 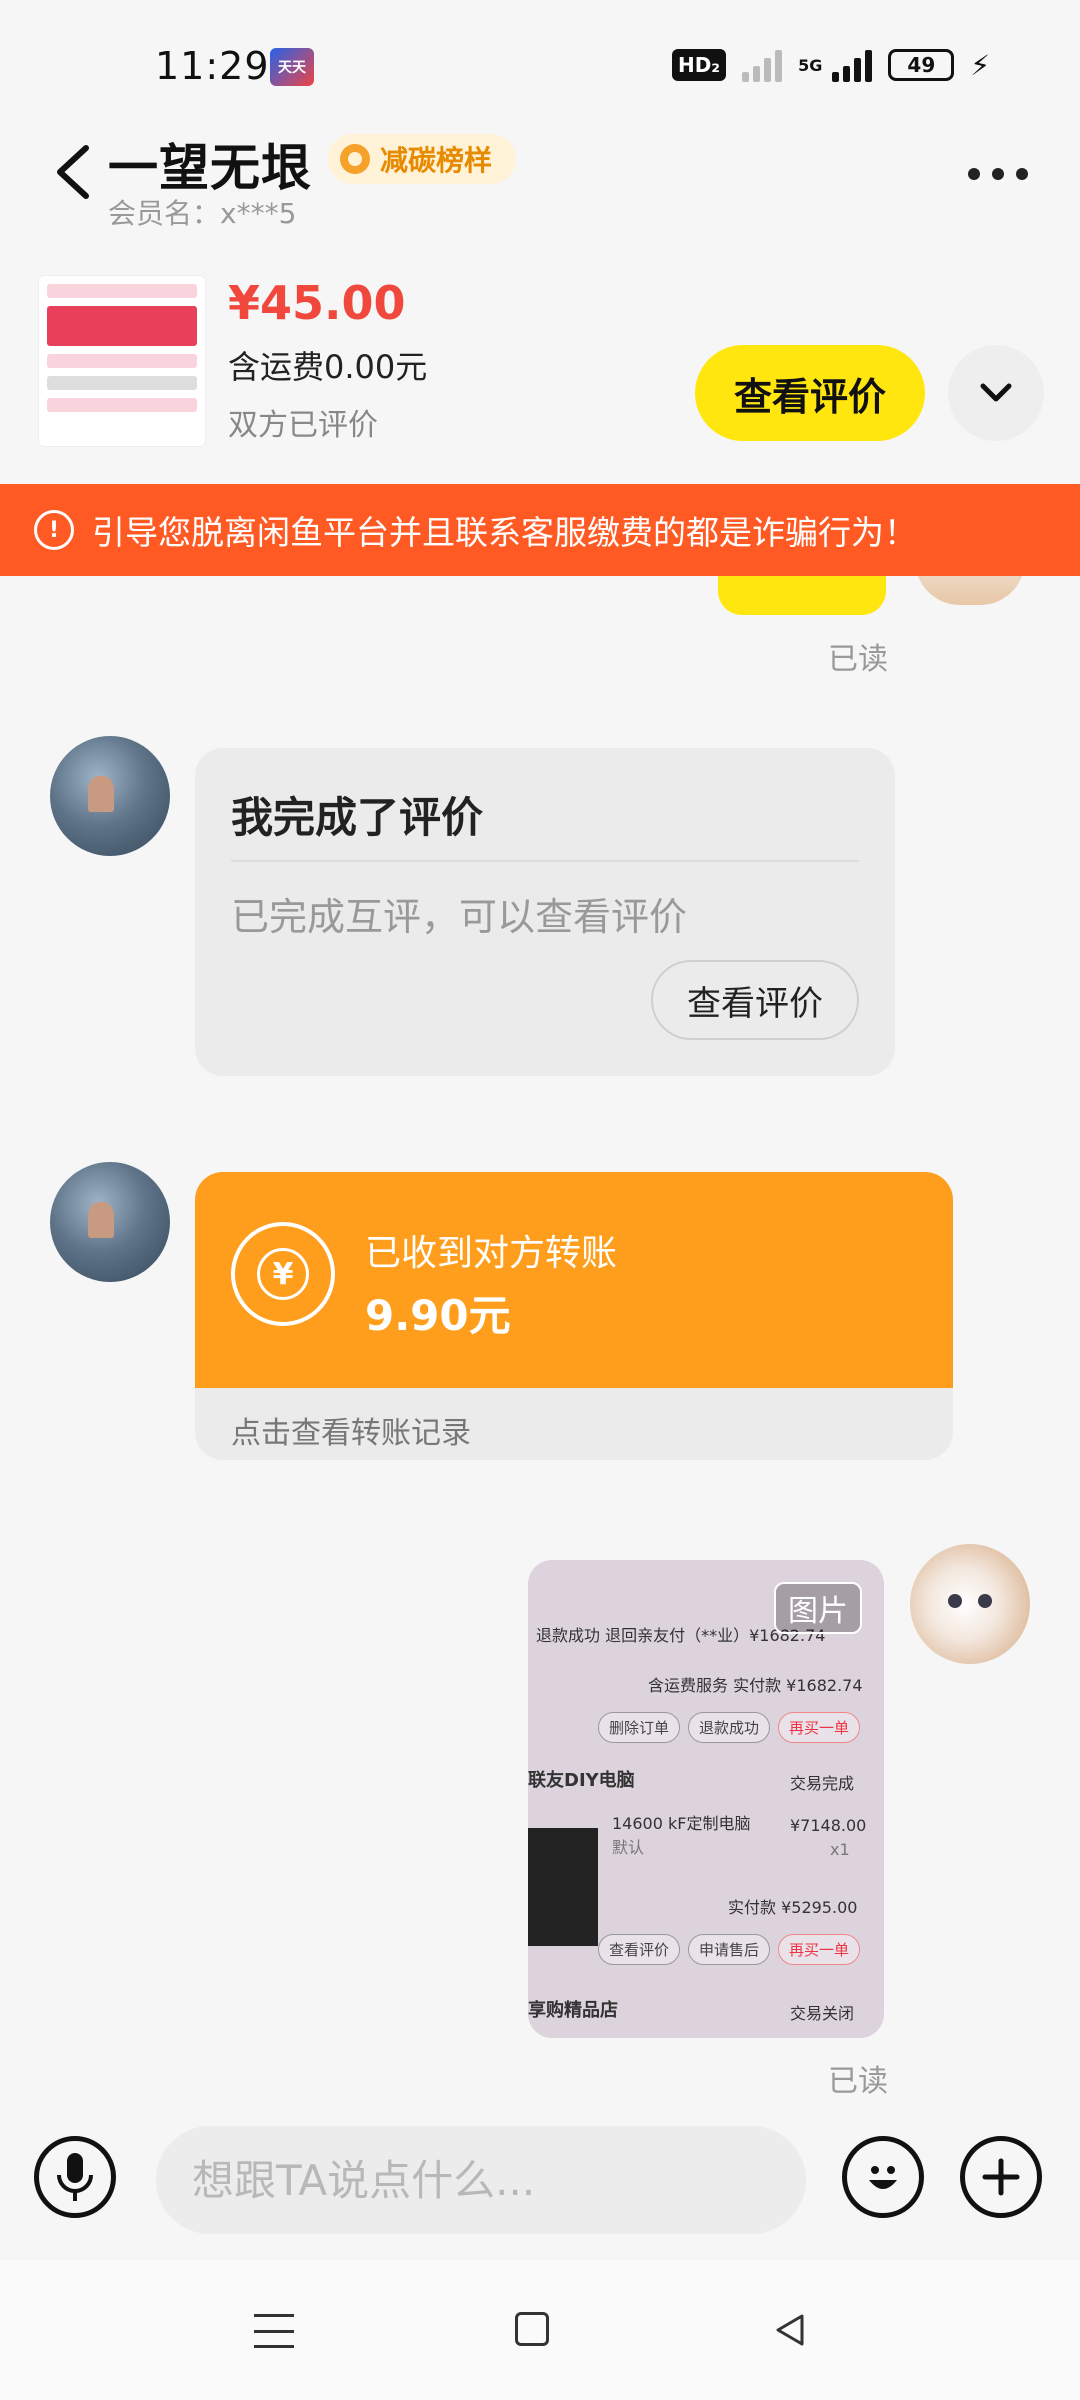 I want to click on ss-shop: 联友DIY电脑, so click(x=581, y=1780).